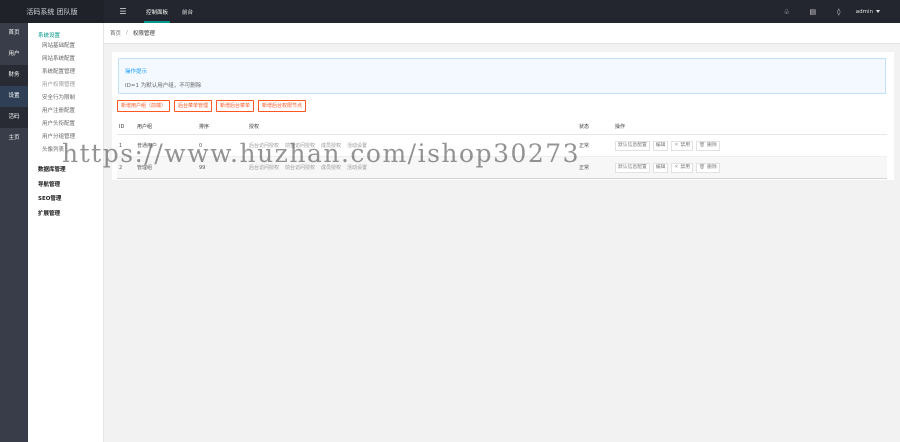 This screenshot has width=900, height=442. I want to click on menu-toggle-icon: ☰, so click(123, 11).